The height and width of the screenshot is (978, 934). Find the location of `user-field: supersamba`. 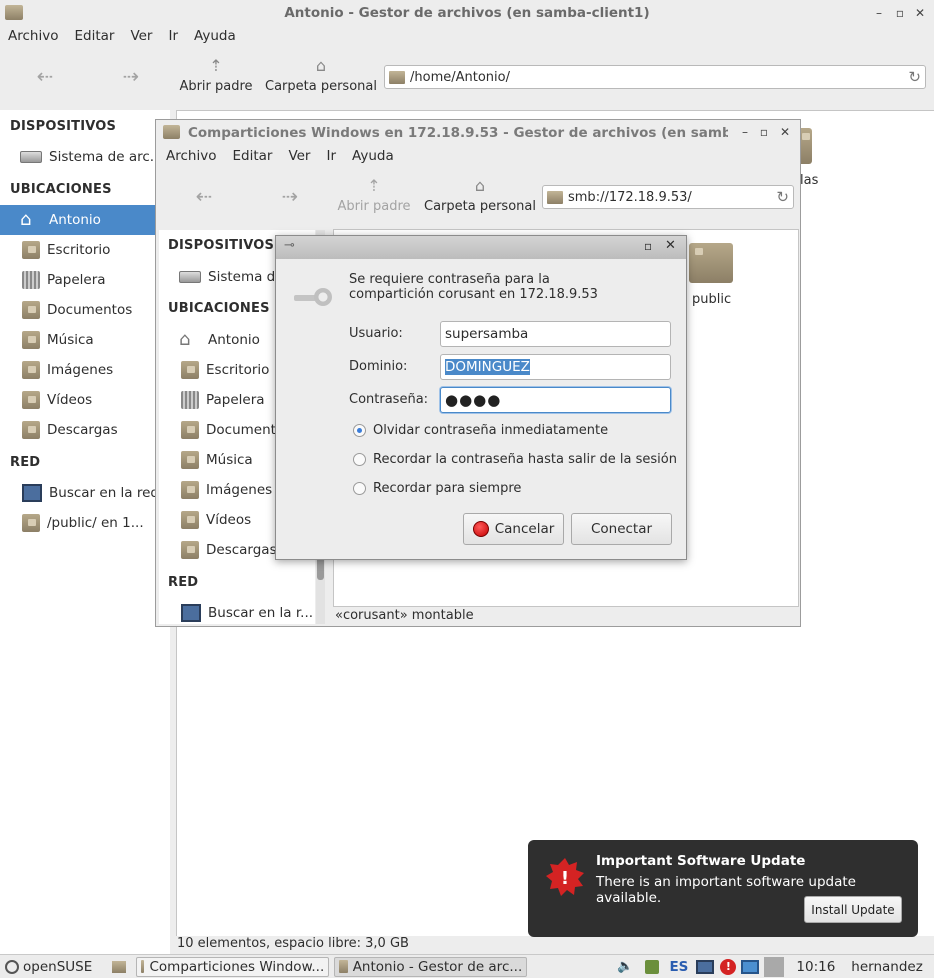

user-field: supersamba is located at coordinates (555, 334).